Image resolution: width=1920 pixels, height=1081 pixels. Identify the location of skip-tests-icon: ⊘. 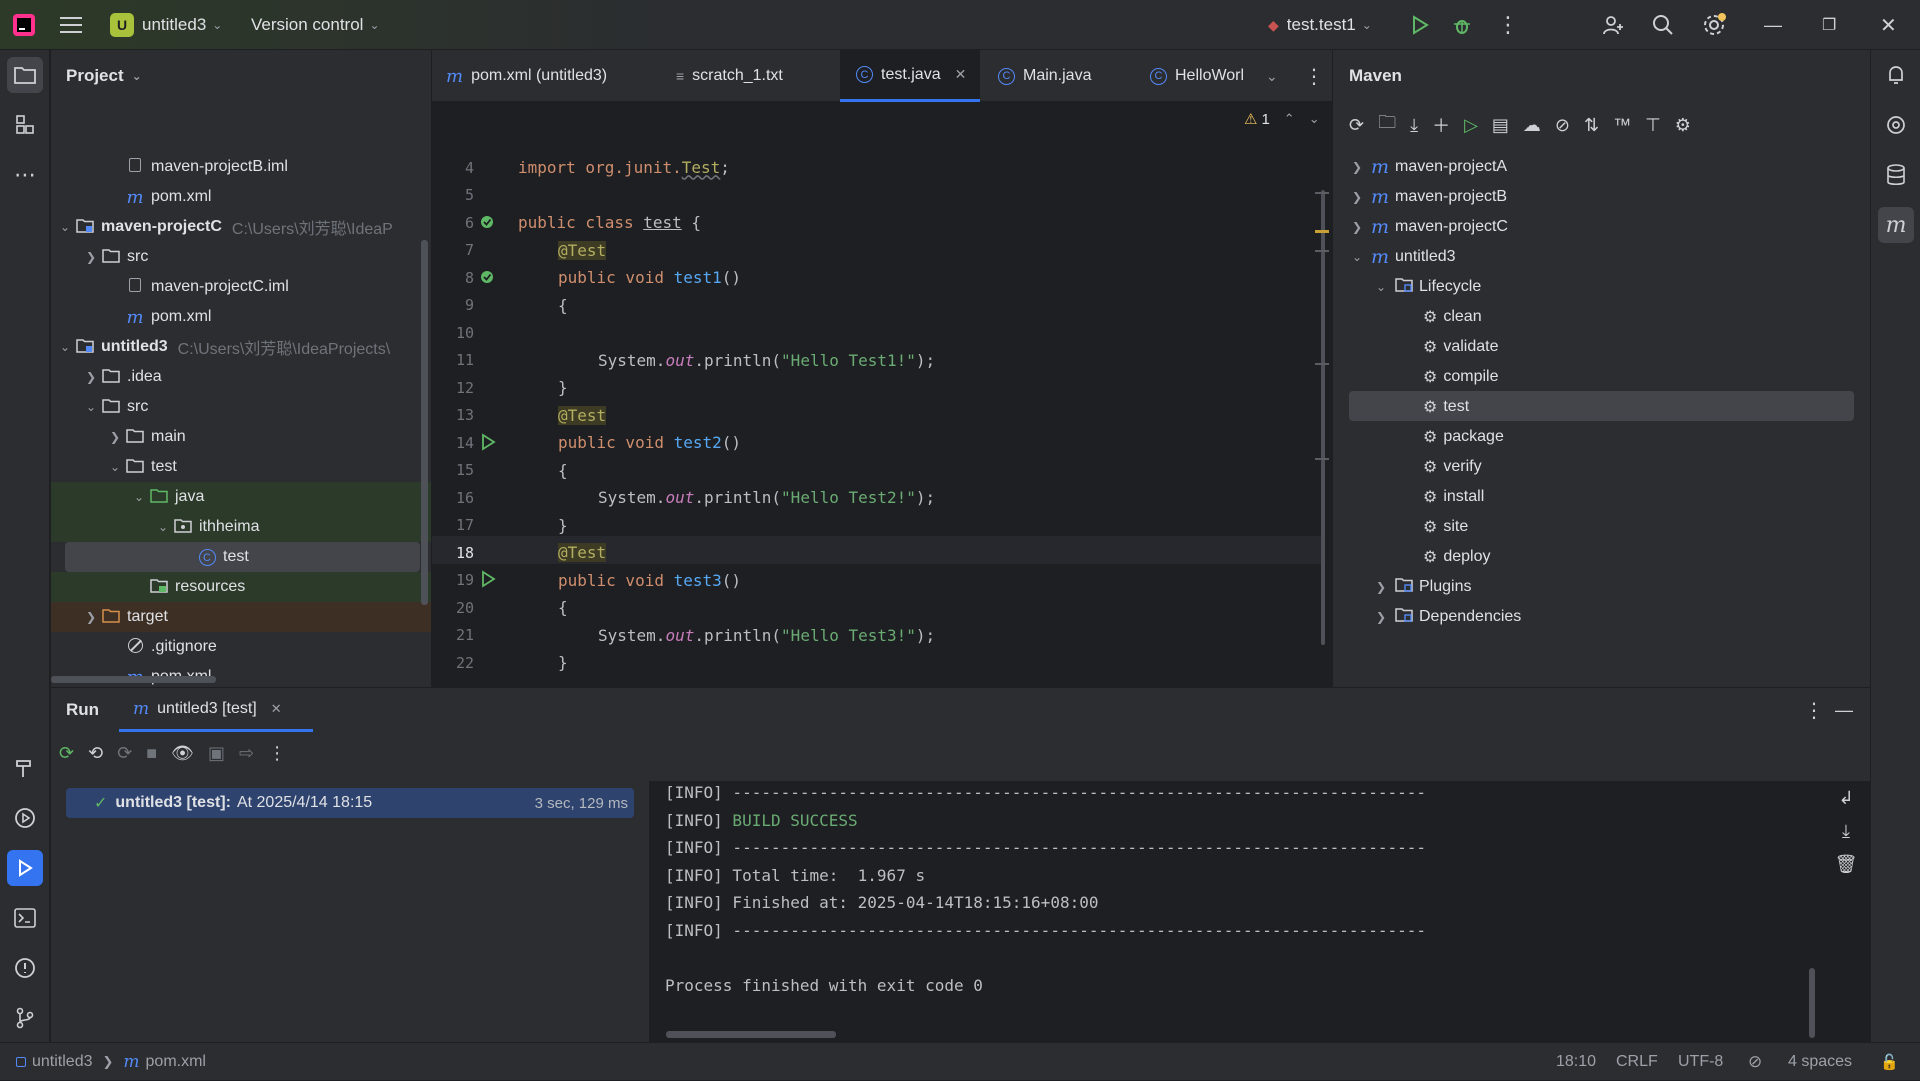
(1562, 125).